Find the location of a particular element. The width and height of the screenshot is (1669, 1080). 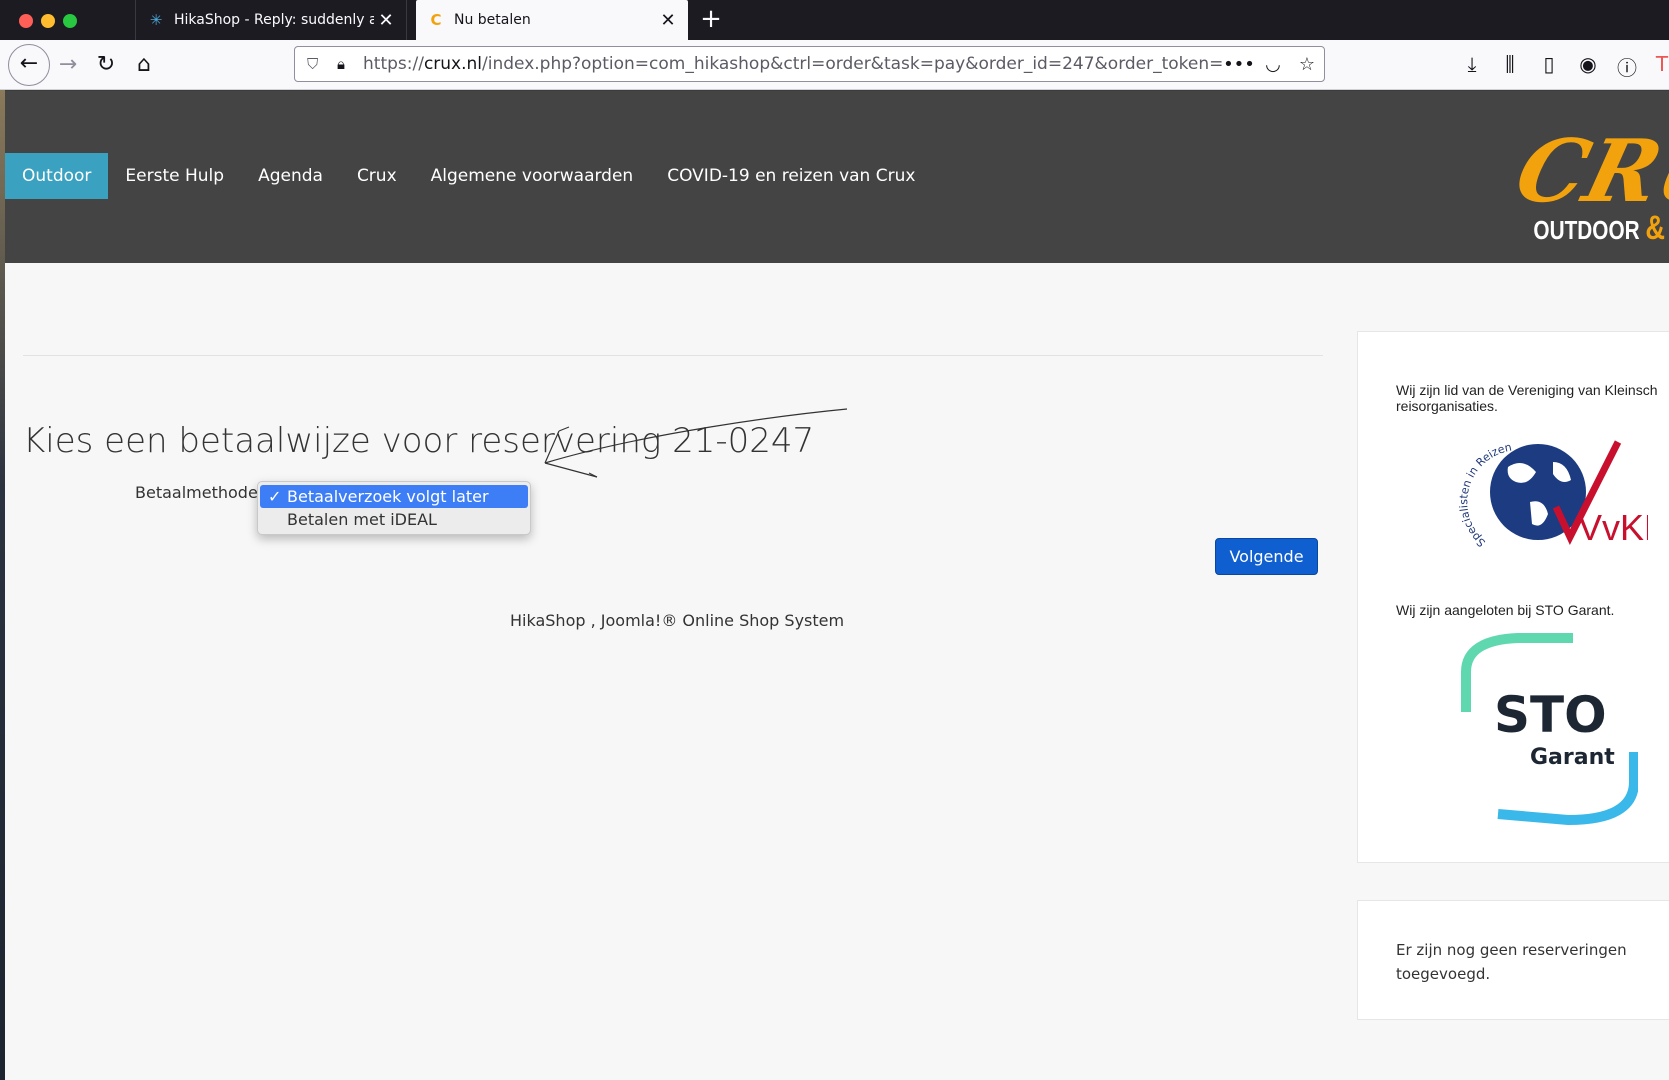

menu-item-outdoor: Outdoor is located at coordinates (57, 176).